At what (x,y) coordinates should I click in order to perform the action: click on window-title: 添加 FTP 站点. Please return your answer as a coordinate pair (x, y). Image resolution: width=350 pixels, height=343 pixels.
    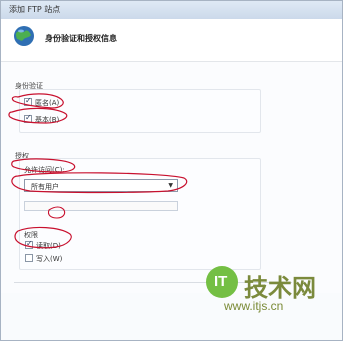
    Looking at the image, I should click on (35, 9).